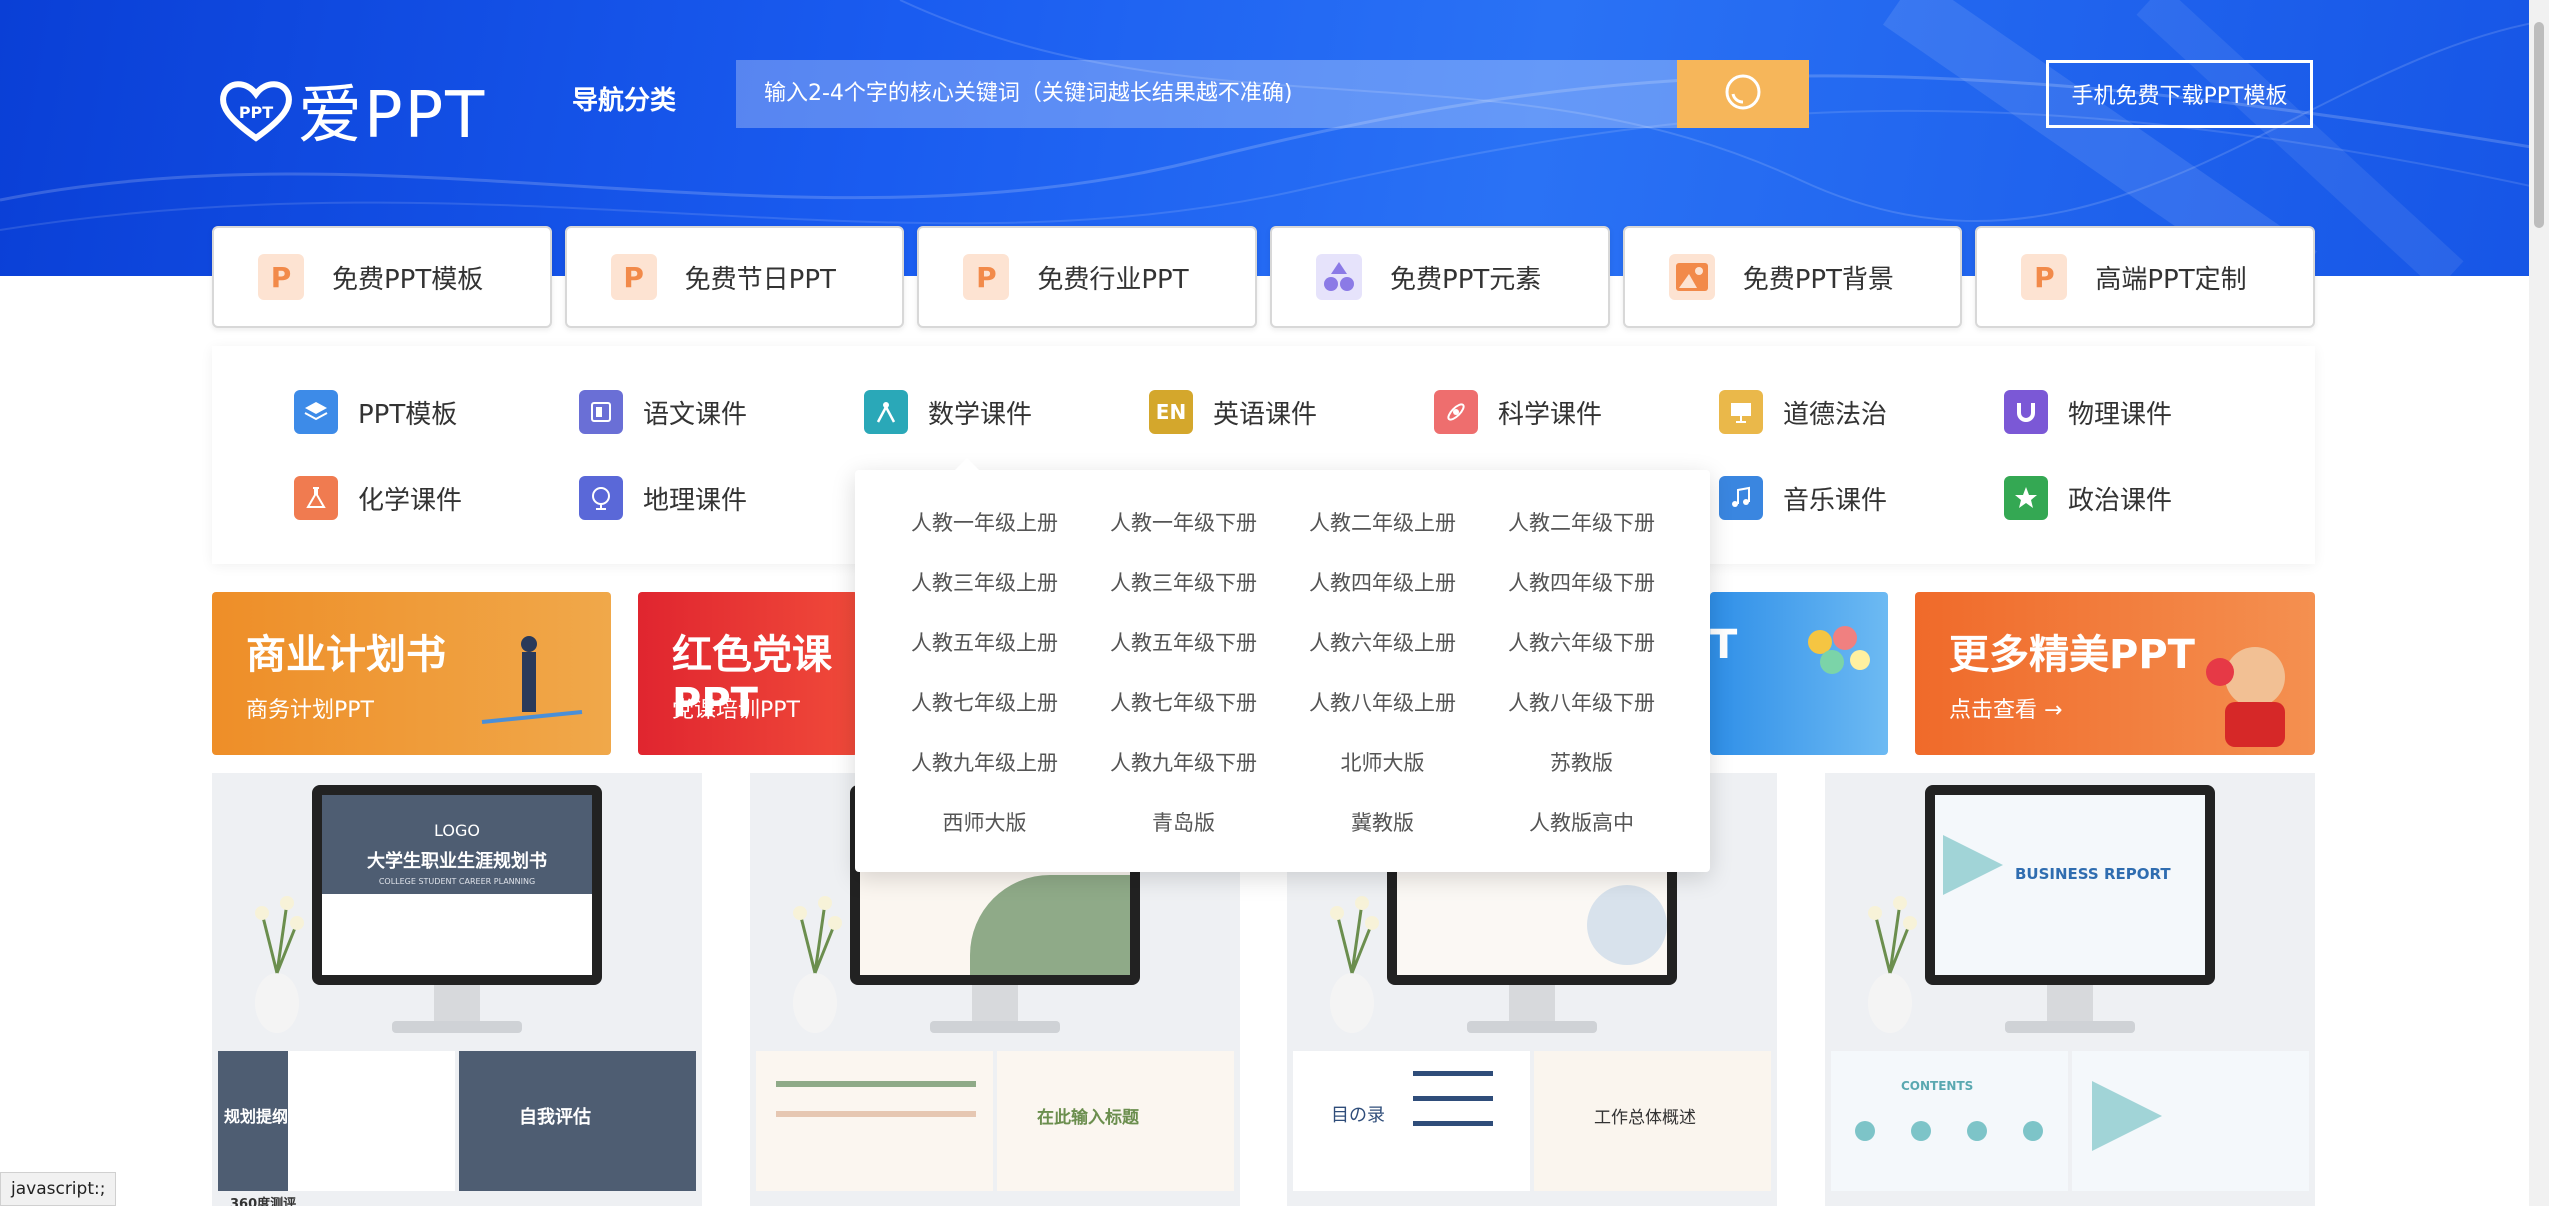 Image resolution: width=2549 pixels, height=1206 pixels. What do you see at coordinates (58, 1189) in the screenshot?
I see `status-bar-url: javascript:;` at bounding box center [58, 1189].